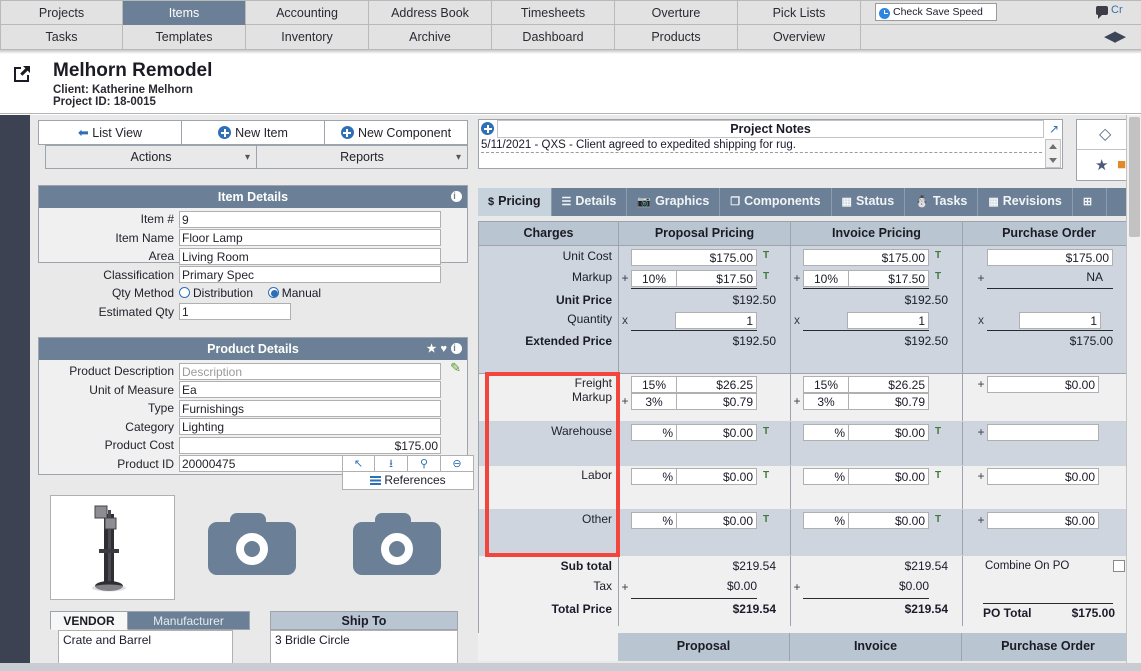  Describe the element at coordinates (826, 432) in the screenshot. I see `invoice-warehouse-pct-input: %` at that location.